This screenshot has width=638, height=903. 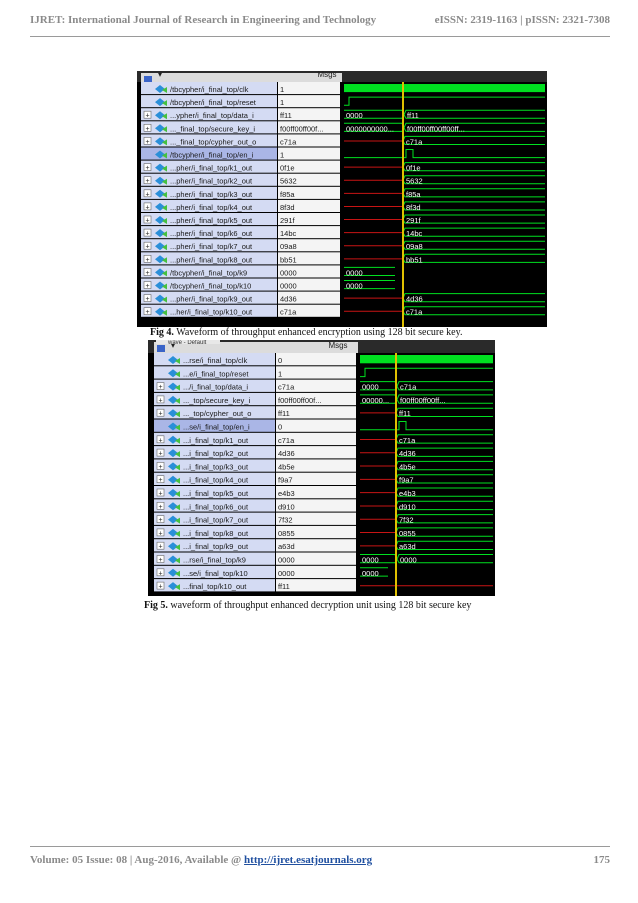 I want to click on fig5-signal-name: ...se/i_final_top/k10, so click(x=215, y=573).